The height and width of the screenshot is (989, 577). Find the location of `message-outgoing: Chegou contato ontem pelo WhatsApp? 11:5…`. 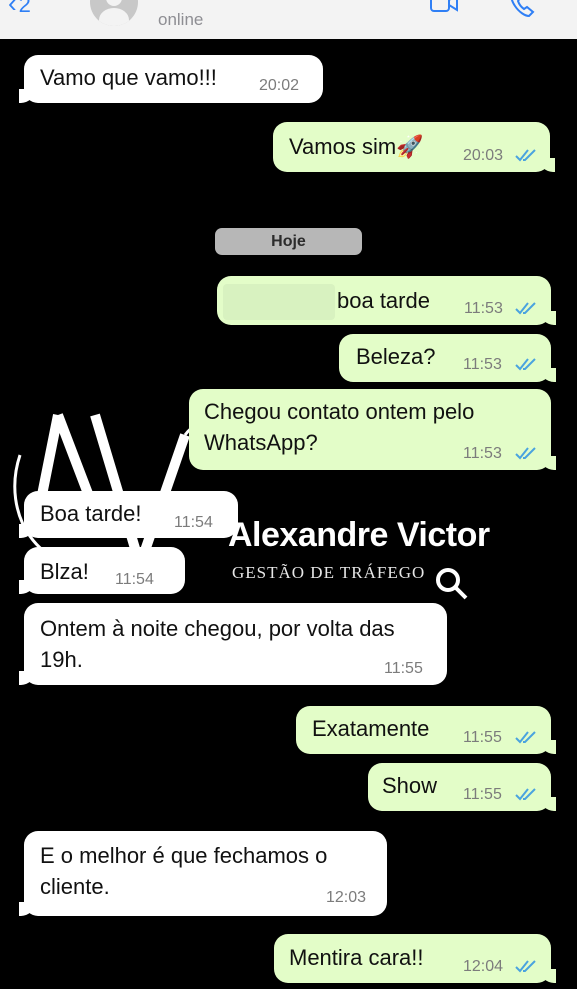

message-outgoing: Chegou contato ontem pelo WhatsApp? 11:5… is located at coordinates (372, 429).